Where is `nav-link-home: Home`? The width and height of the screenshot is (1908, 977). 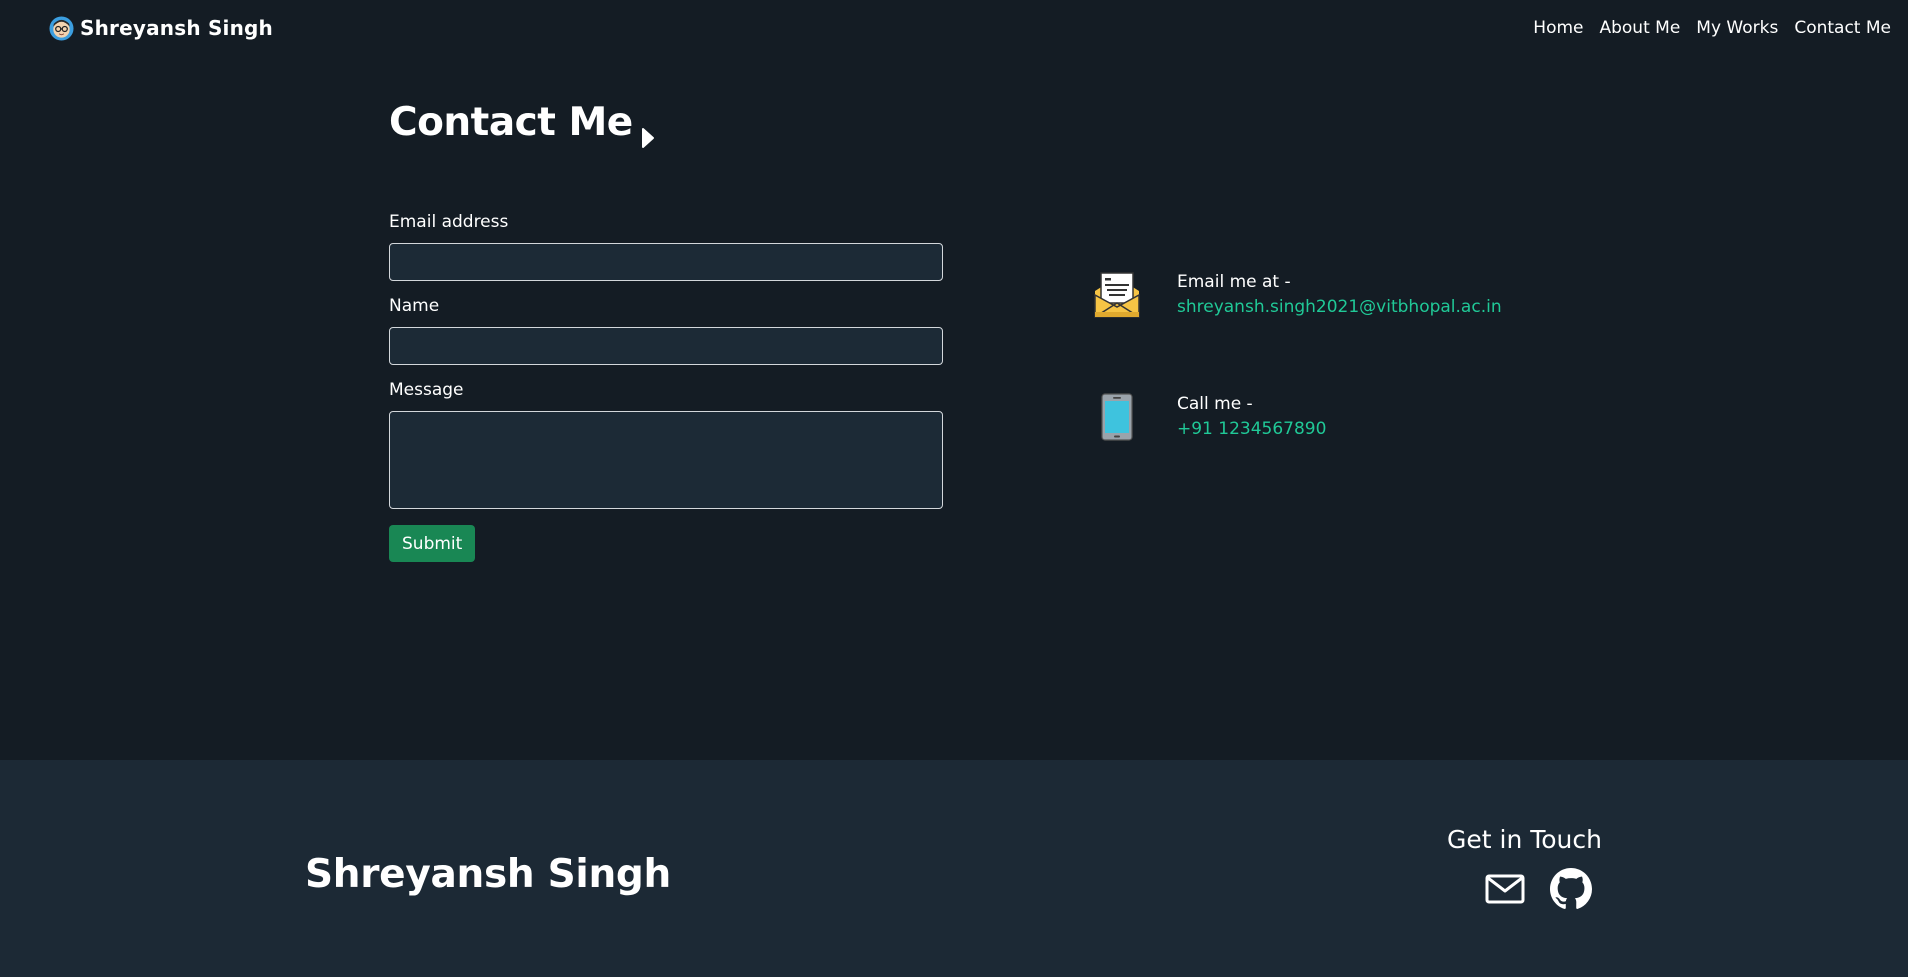 nav-link-home: Home is located at coordinates (1558, 28).